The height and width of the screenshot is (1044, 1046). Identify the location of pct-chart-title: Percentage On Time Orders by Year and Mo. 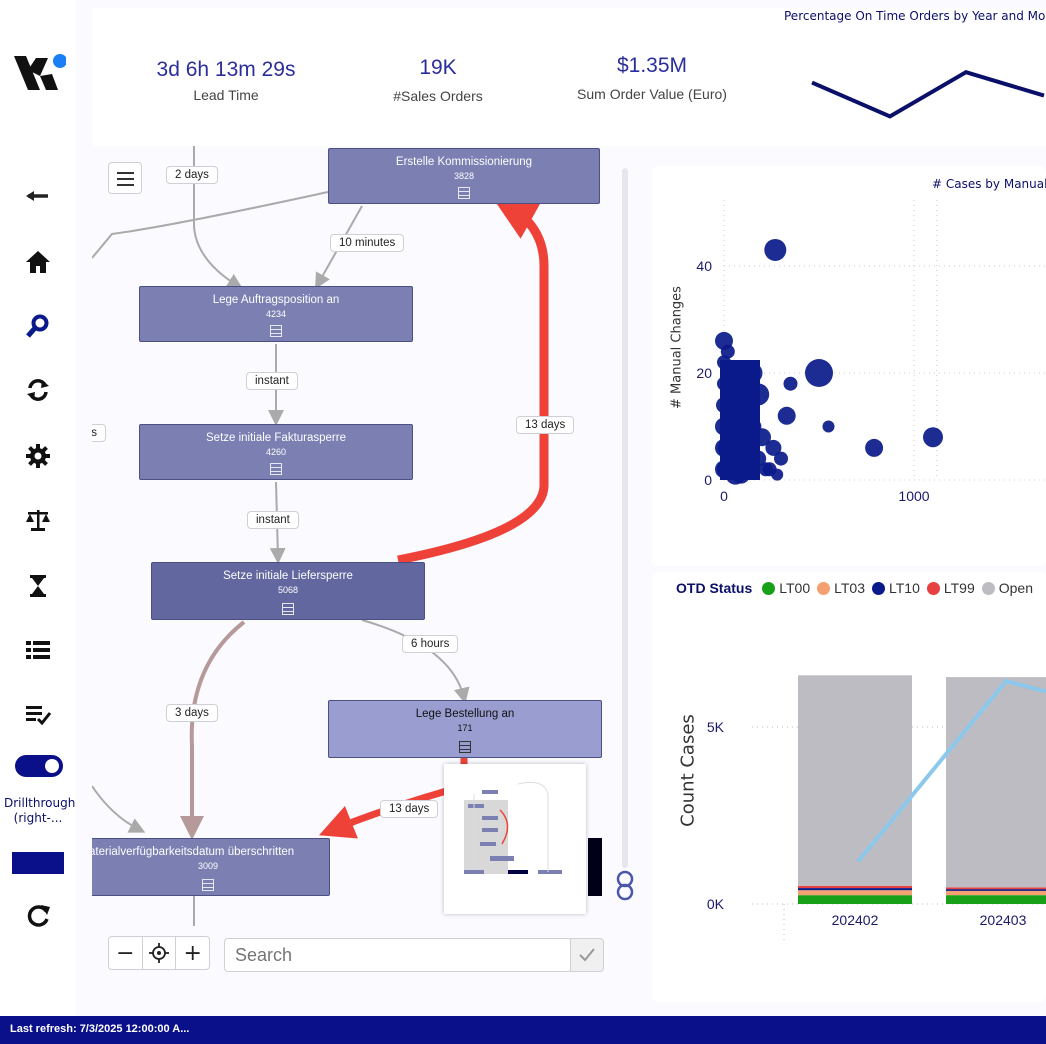
(915, 16).